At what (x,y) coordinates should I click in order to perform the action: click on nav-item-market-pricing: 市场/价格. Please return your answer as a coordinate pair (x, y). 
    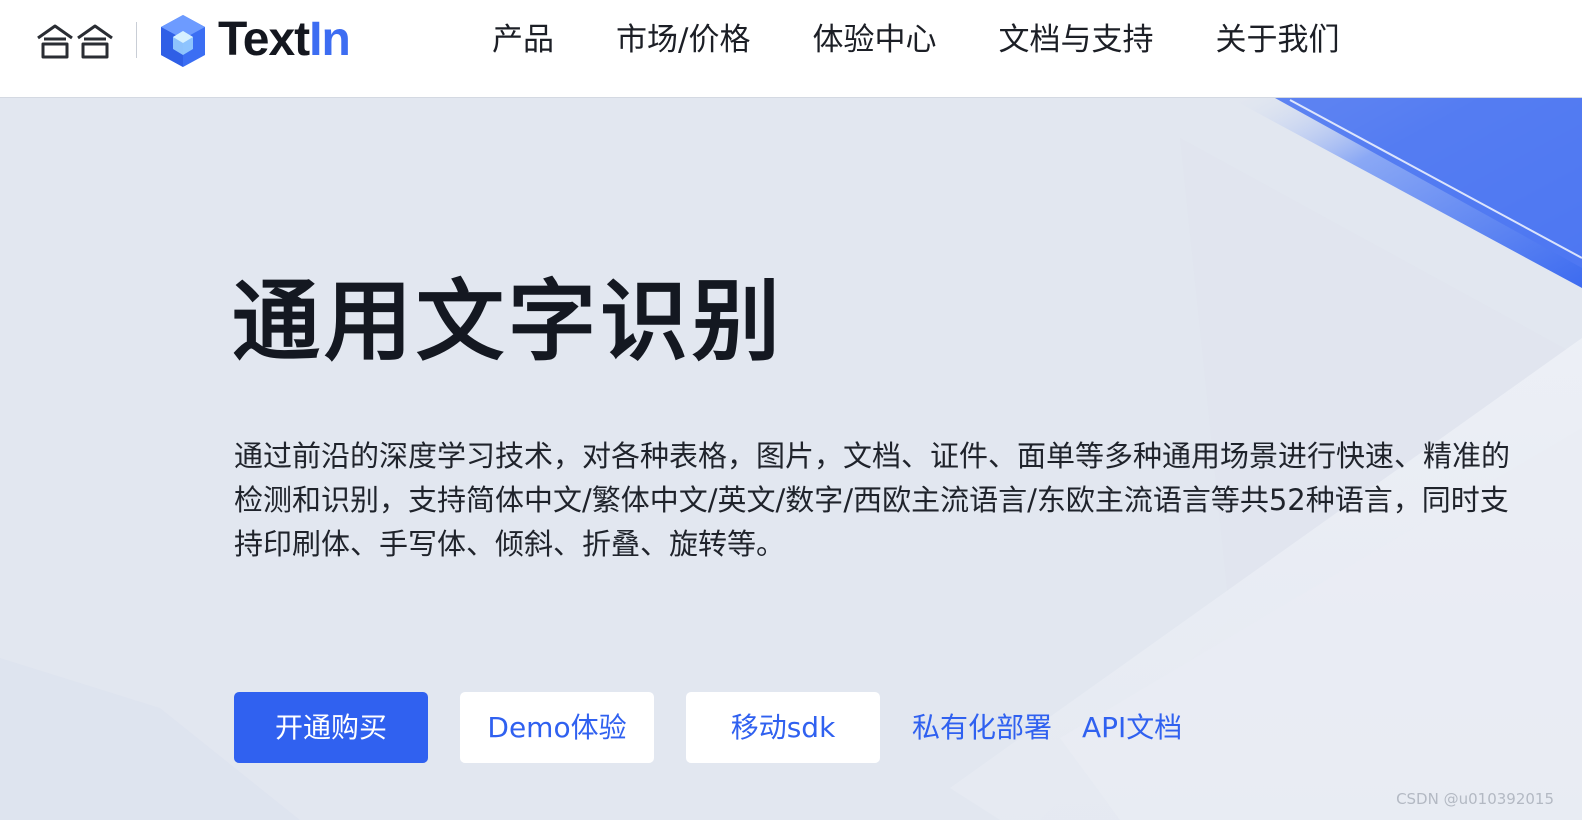
    Looking at the image, I should click on (683, 40).